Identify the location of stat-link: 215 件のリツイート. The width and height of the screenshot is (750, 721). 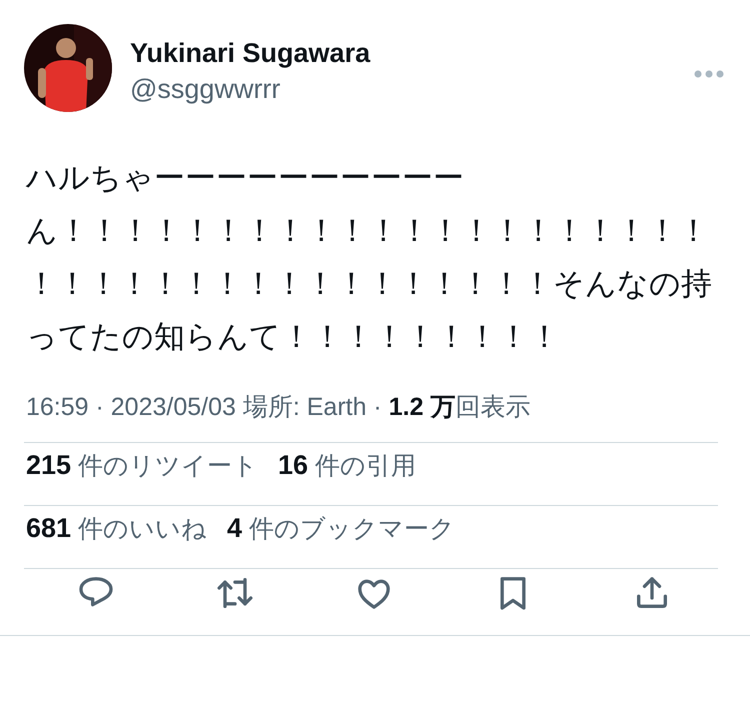
(142, 465).